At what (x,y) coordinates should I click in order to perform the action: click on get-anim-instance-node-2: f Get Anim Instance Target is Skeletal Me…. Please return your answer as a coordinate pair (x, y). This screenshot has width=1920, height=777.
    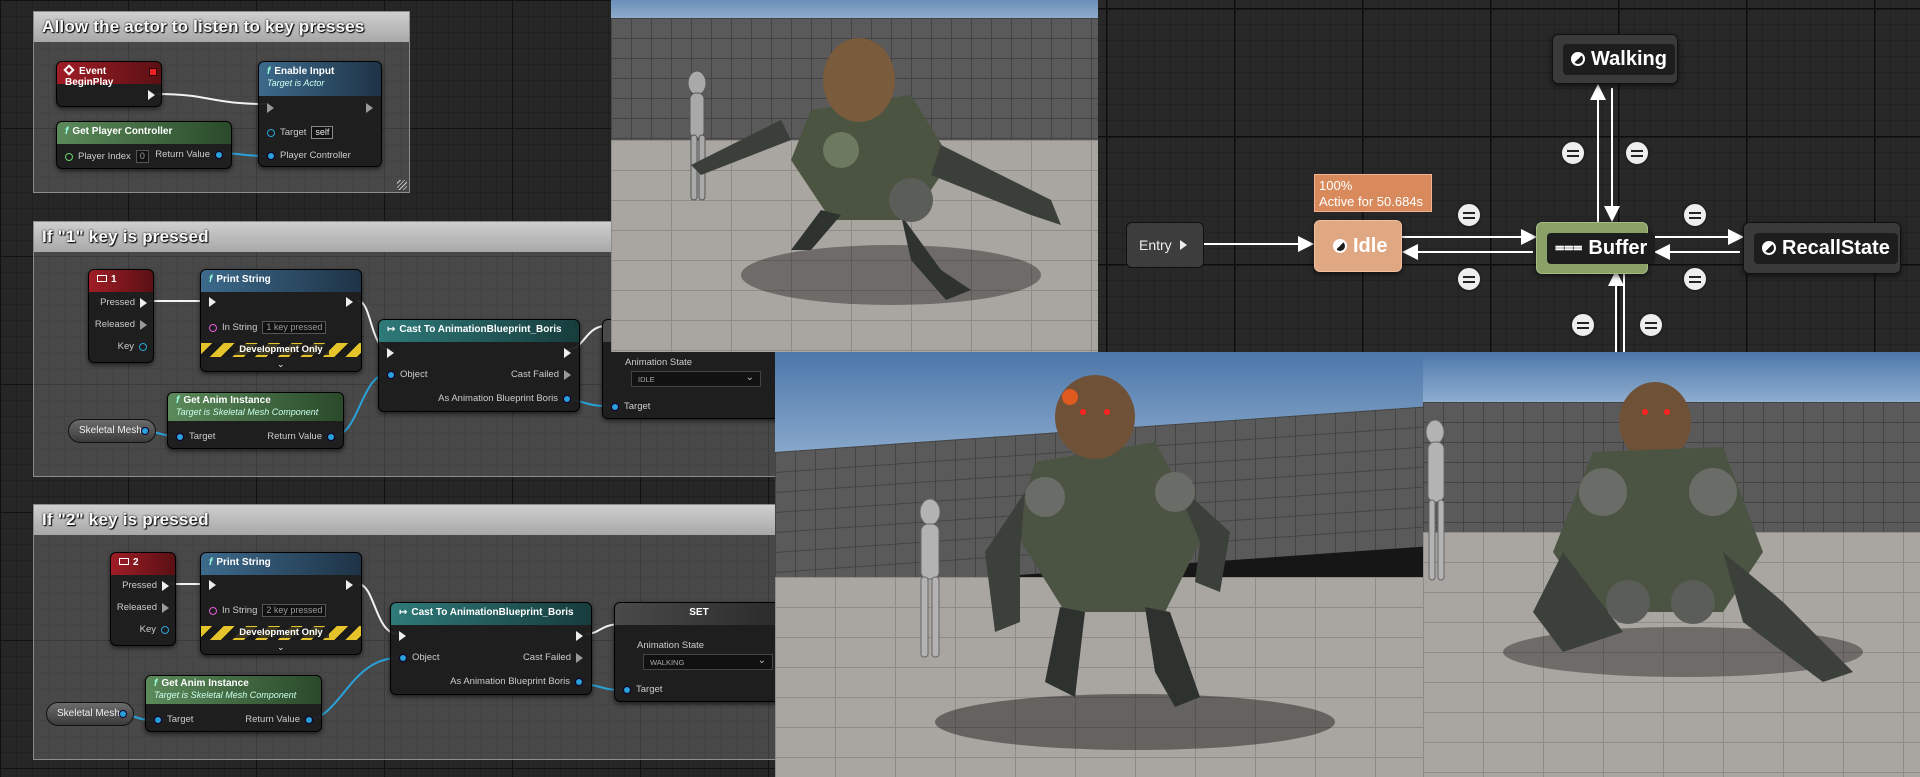
    Looking at the image, I should click on (233, 703).